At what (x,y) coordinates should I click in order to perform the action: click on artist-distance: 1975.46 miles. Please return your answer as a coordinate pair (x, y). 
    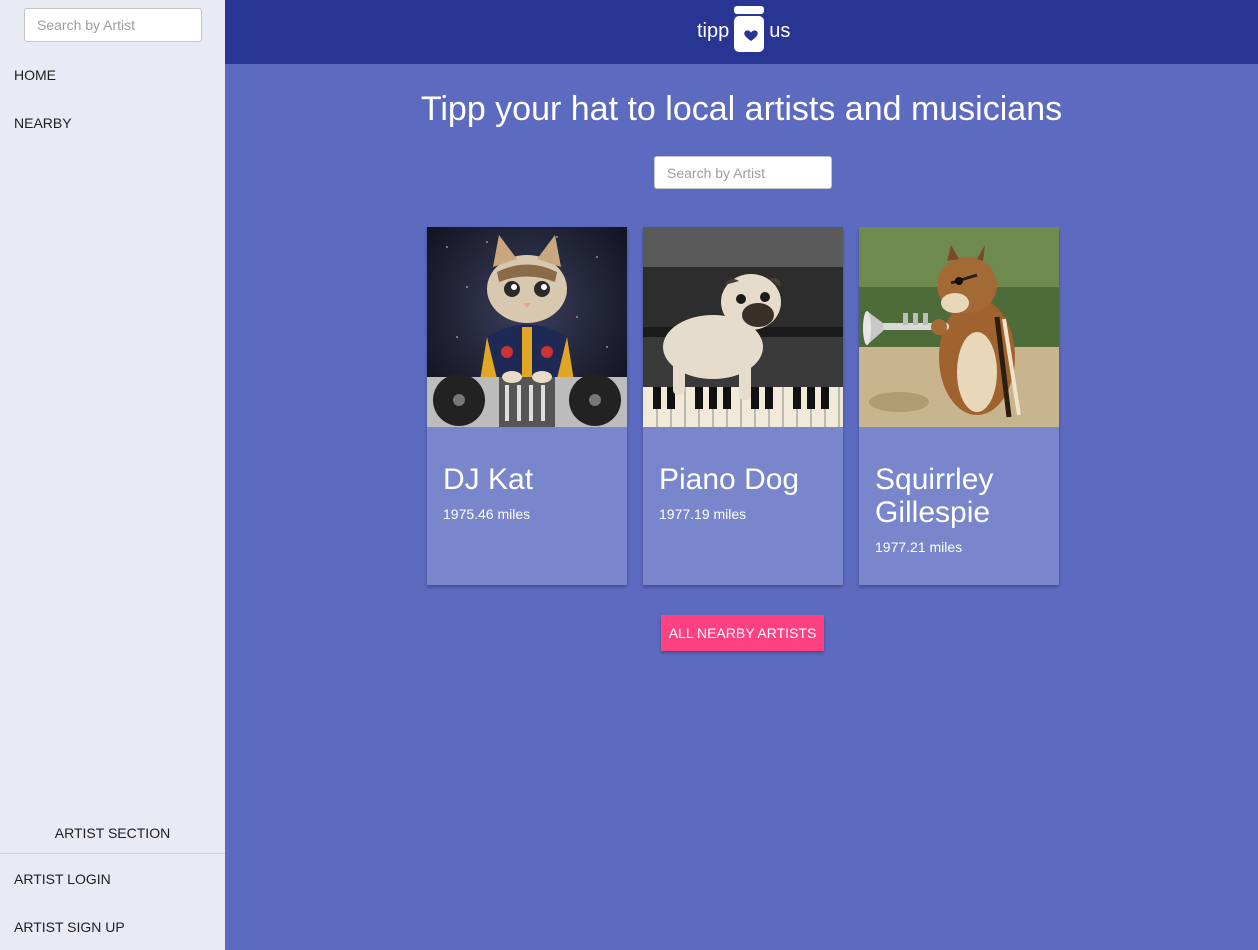
    Looking at the image, I should click on (487, 514).